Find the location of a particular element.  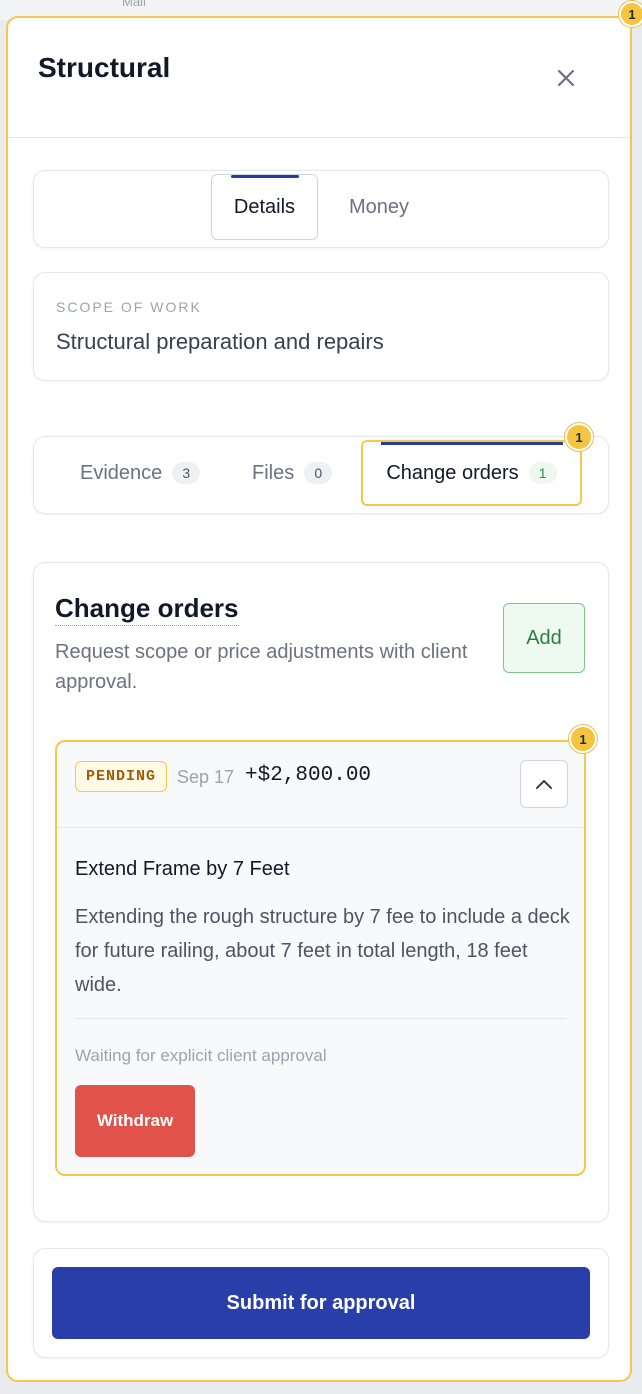

scope-label: SCOPE OF WORK is located at coordinates (129, 307).